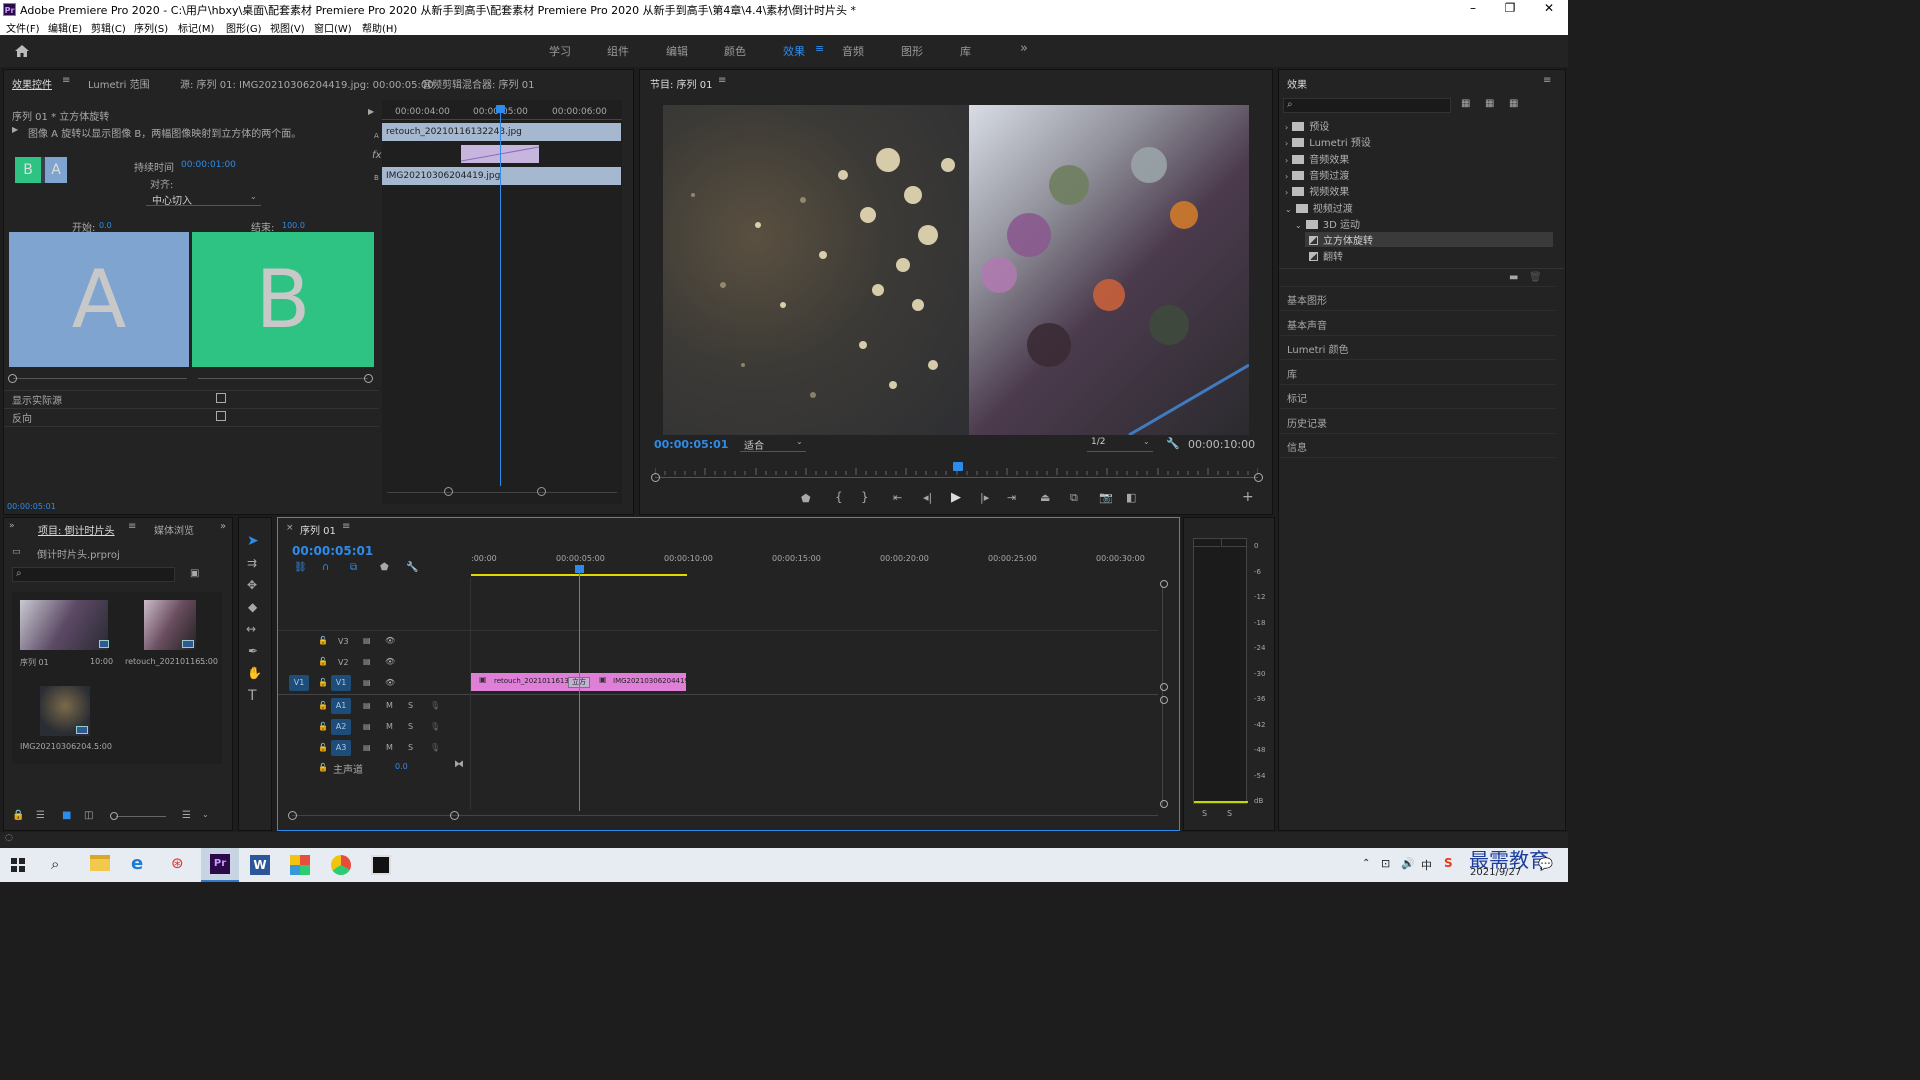 The height and width of the screenshot is (1080, 1920). Describe the element at coordinates (655, 477) in the screenshot. I see `zoom-handle-left` at that location.